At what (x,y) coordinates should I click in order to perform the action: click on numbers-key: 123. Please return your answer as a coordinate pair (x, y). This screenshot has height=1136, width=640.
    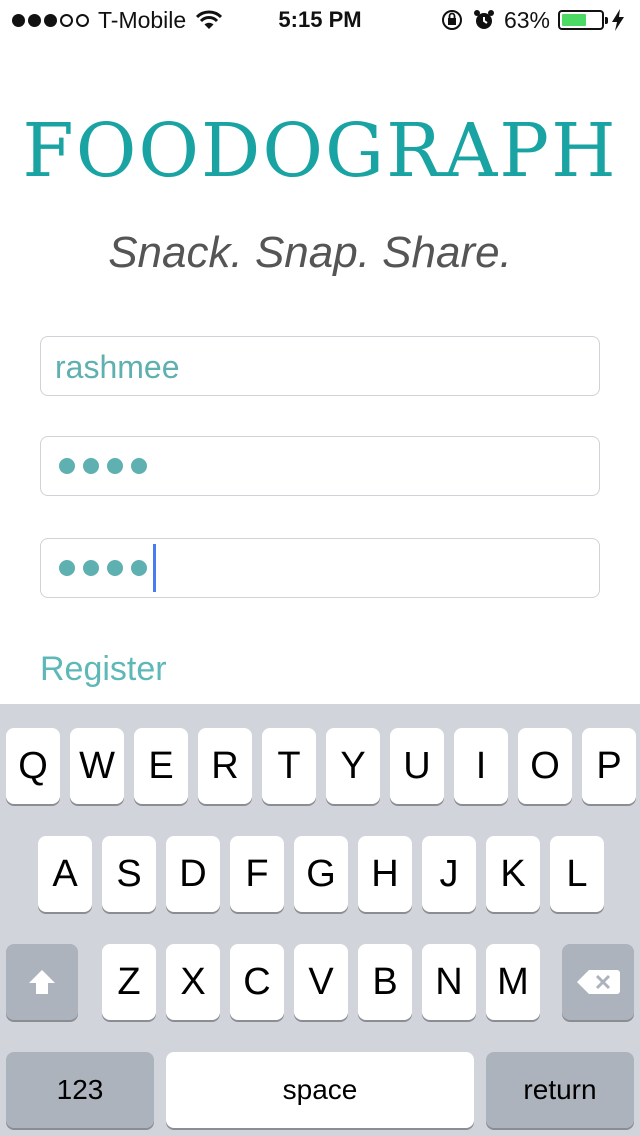
    Looking at the image, I should click on (80, 1090).